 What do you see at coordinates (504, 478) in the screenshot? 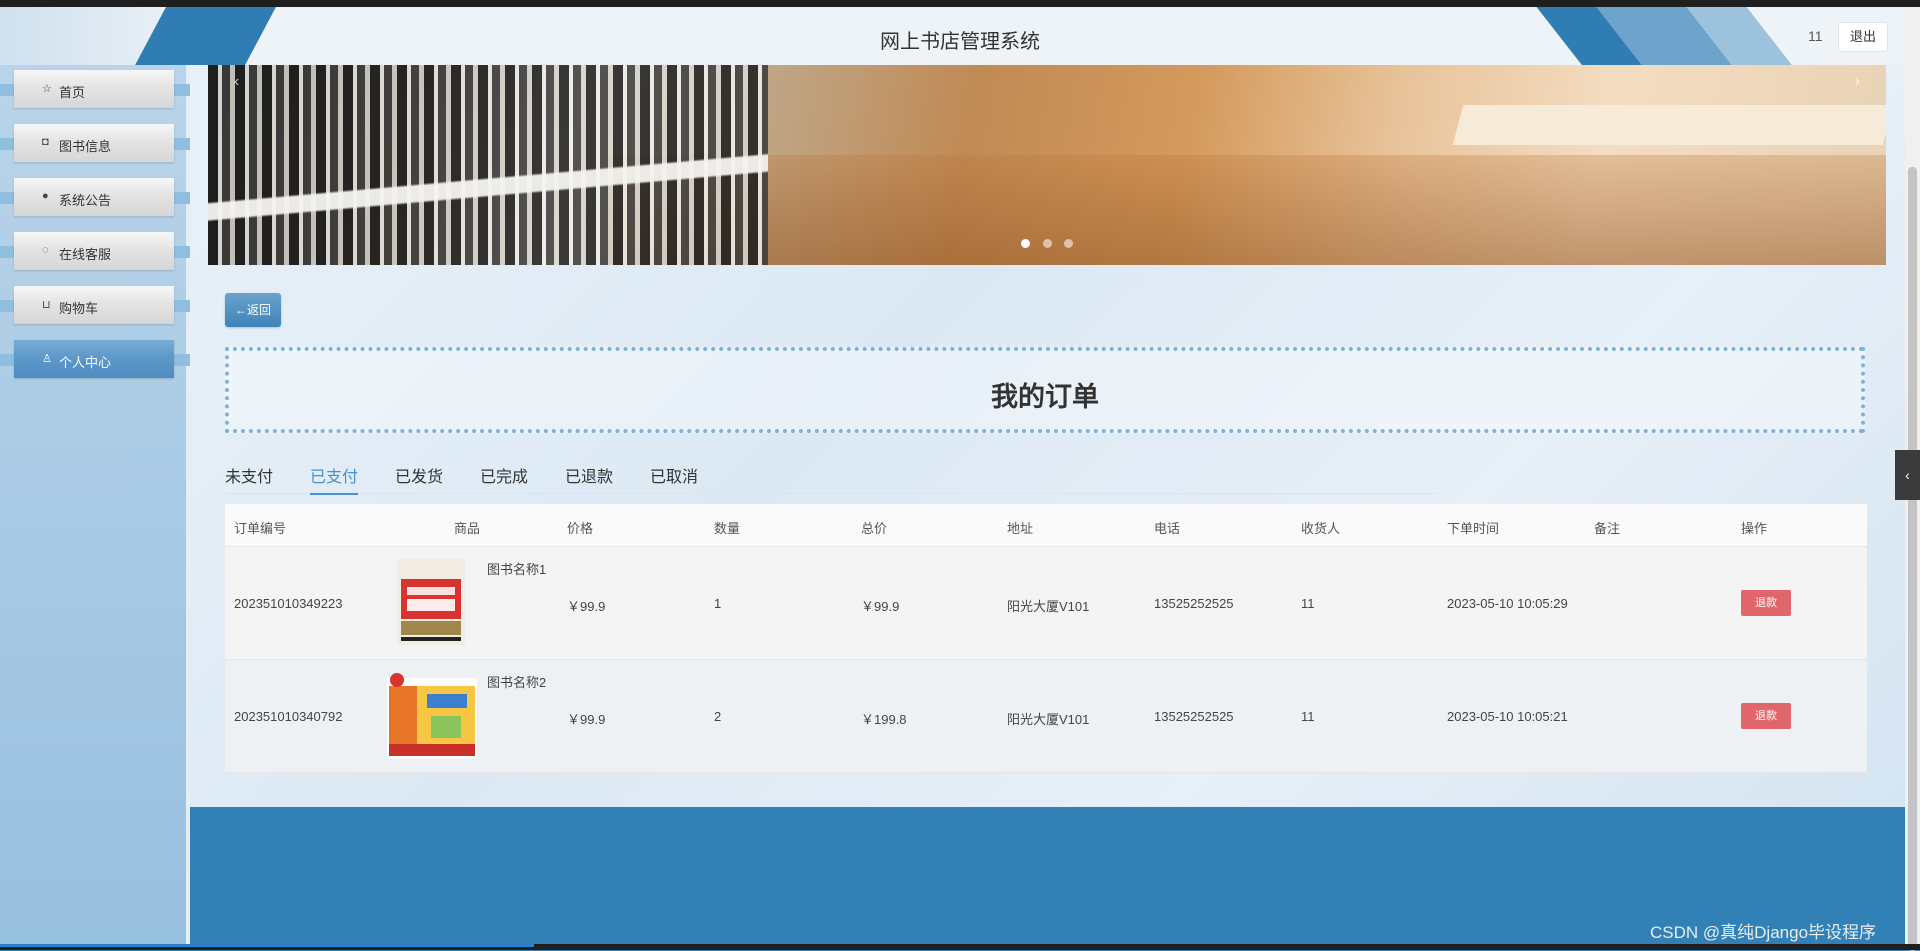
I see `tab-completed: 已完成` at bounding box center [504, 478].